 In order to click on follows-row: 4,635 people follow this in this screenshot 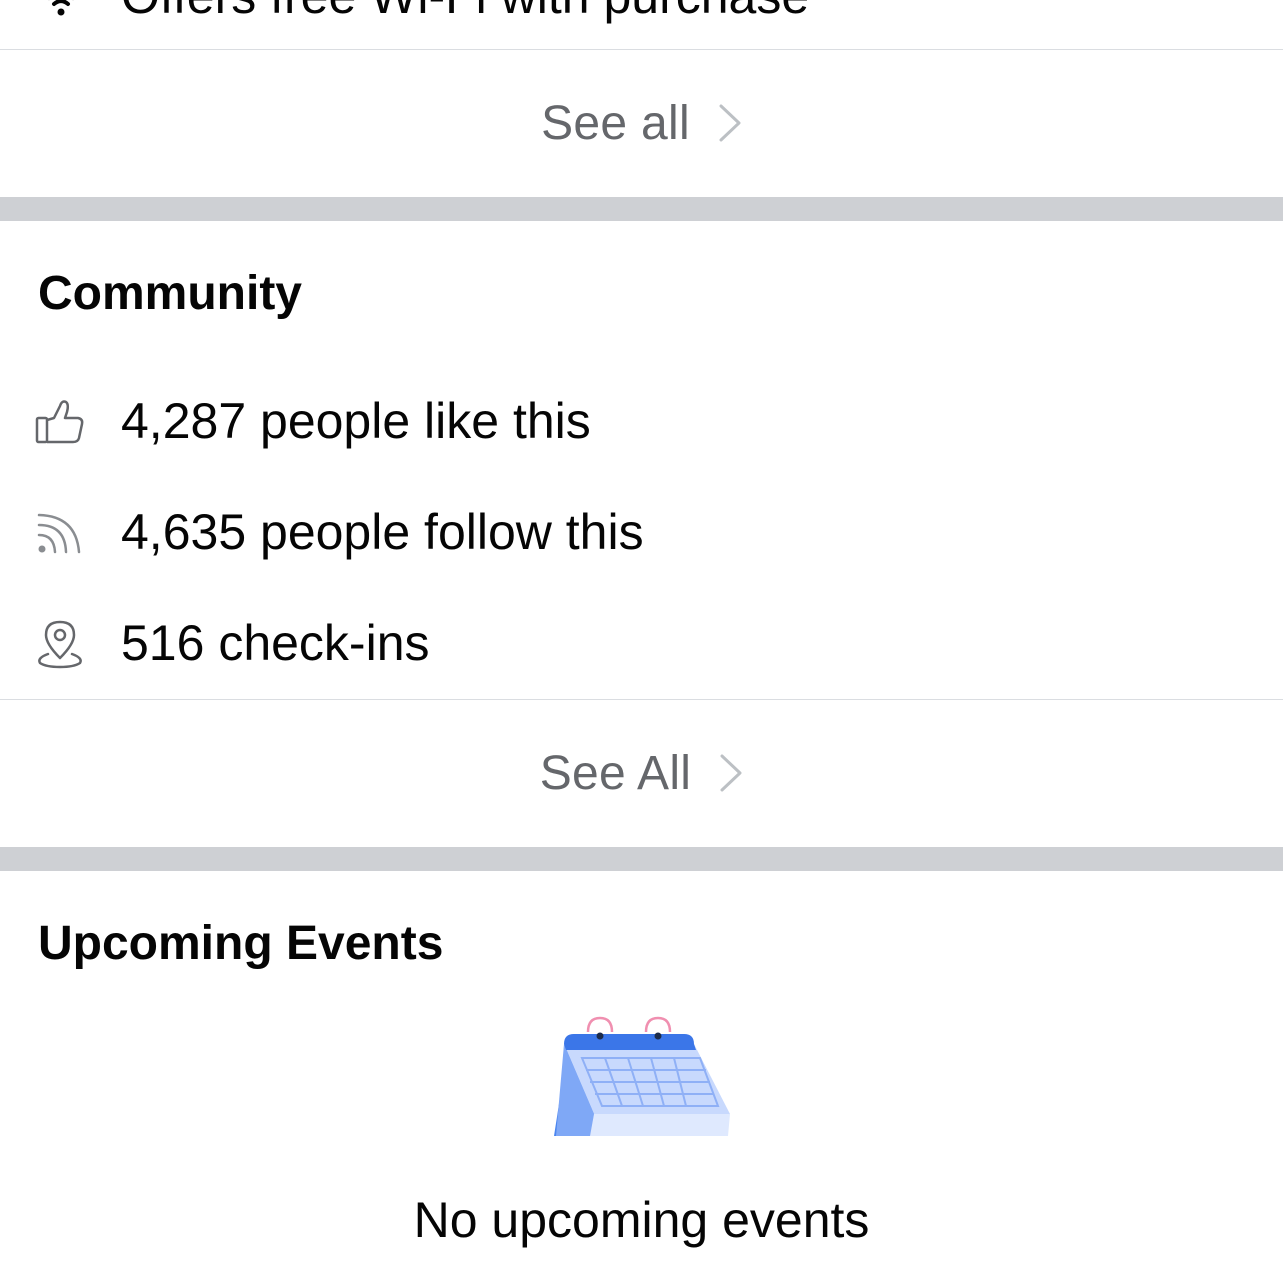, I will do `click(641, 532)`.